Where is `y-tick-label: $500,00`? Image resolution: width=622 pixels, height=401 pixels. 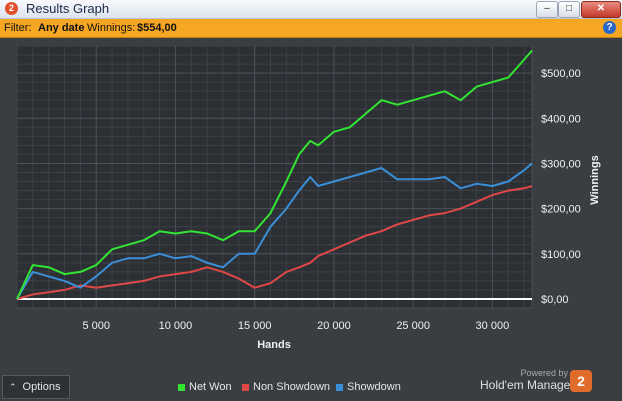
y-tick-label: $500,00 is located at coordinates (561, 74).